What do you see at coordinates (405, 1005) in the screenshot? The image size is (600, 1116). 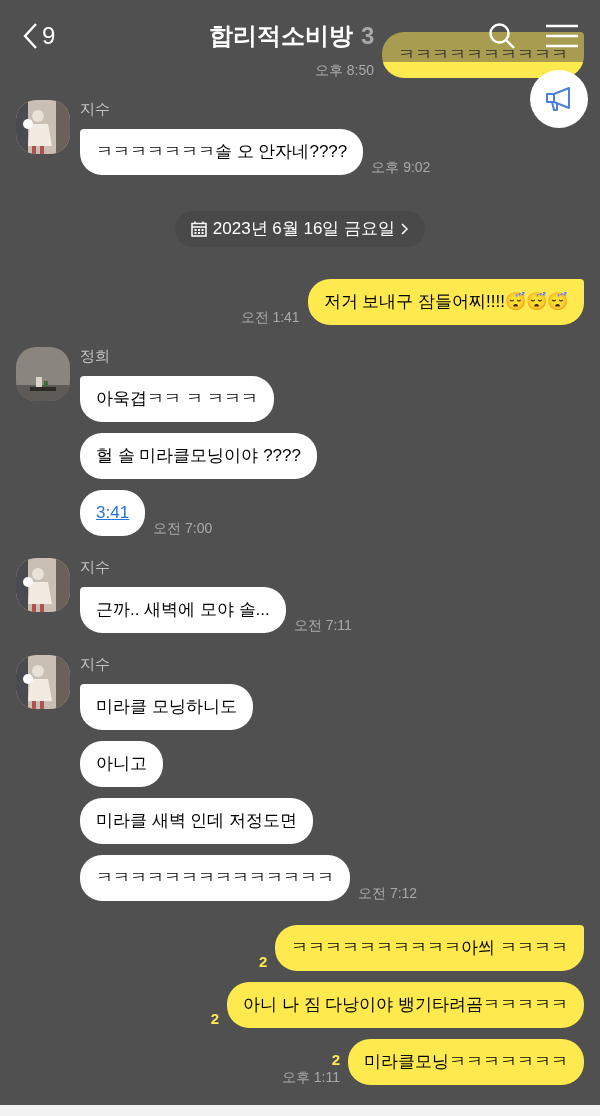 I see `message-bubble: 아니 나 짐 다낭이야 뱅기타려곰ㅋㅋㅋㅋㅋ` at bounding box center [405, 1005].